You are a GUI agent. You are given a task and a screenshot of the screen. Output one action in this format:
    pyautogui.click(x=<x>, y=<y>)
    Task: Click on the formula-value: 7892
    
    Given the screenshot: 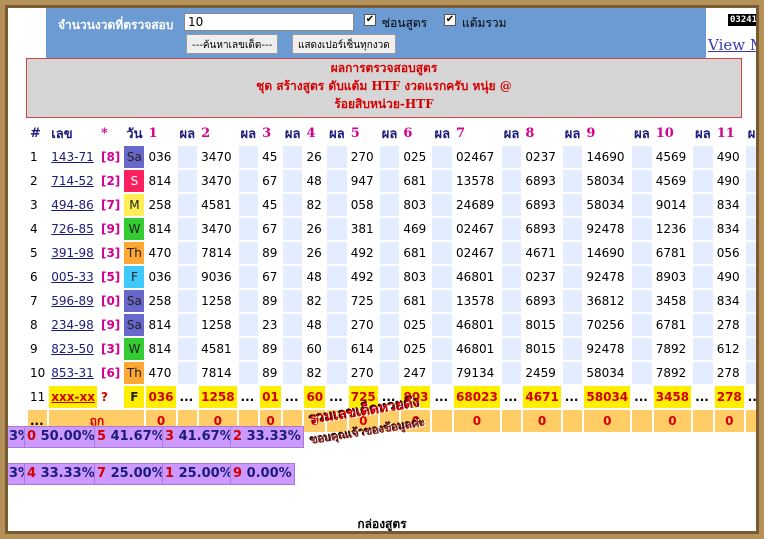 What is the action you would take?
    pyautogui.click(x=671, y=373)
    